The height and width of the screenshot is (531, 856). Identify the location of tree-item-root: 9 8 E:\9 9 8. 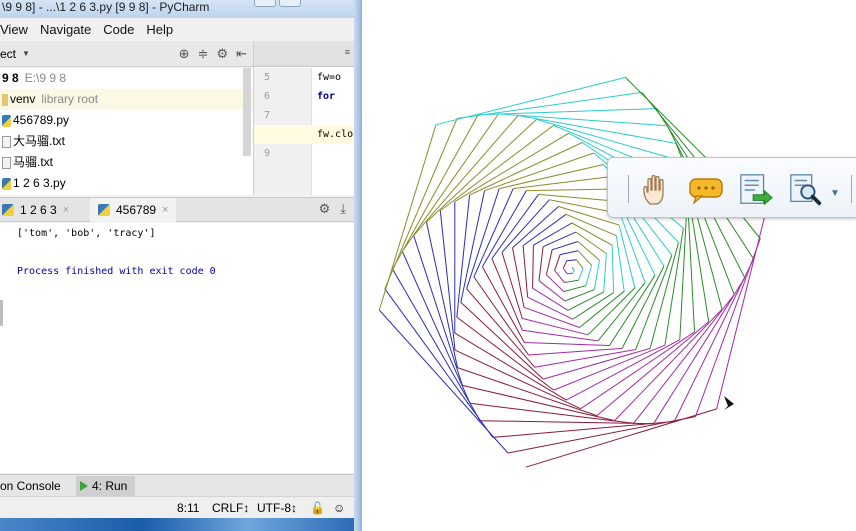
(126, 78).